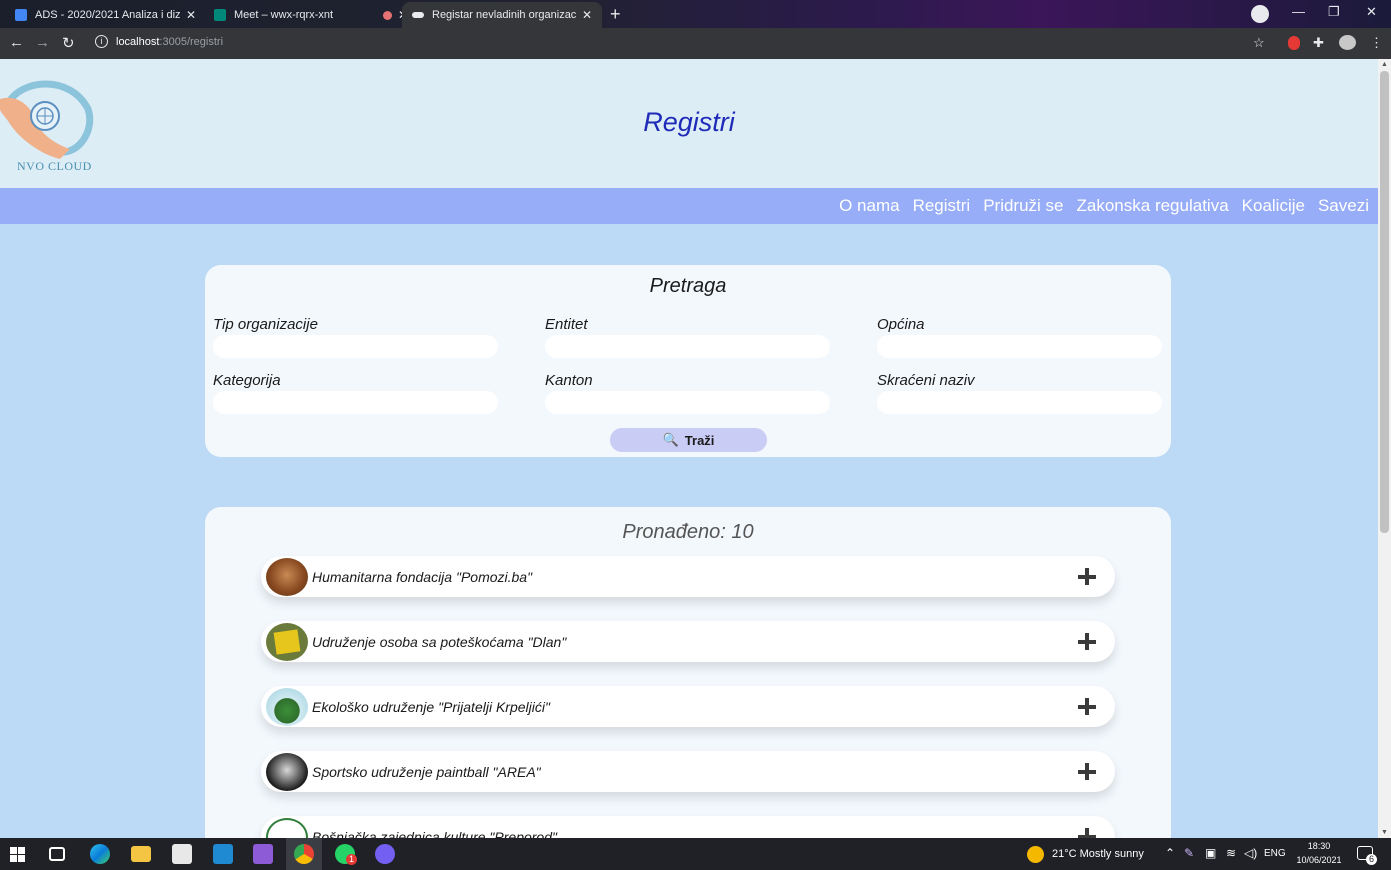 The image size is (1391, 870). What do you see at coordinates (1347, 42) in the screenshot?
I see `profile-avatar-icon` at bounding box center [1347, 42].